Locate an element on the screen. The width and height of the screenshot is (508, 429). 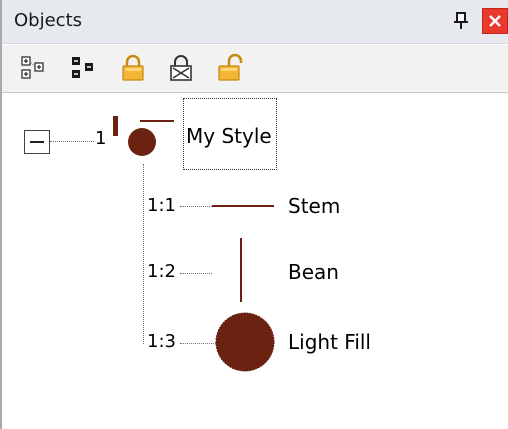
child-index-light-fill: 1:3 is located at coordinates (161, 341).